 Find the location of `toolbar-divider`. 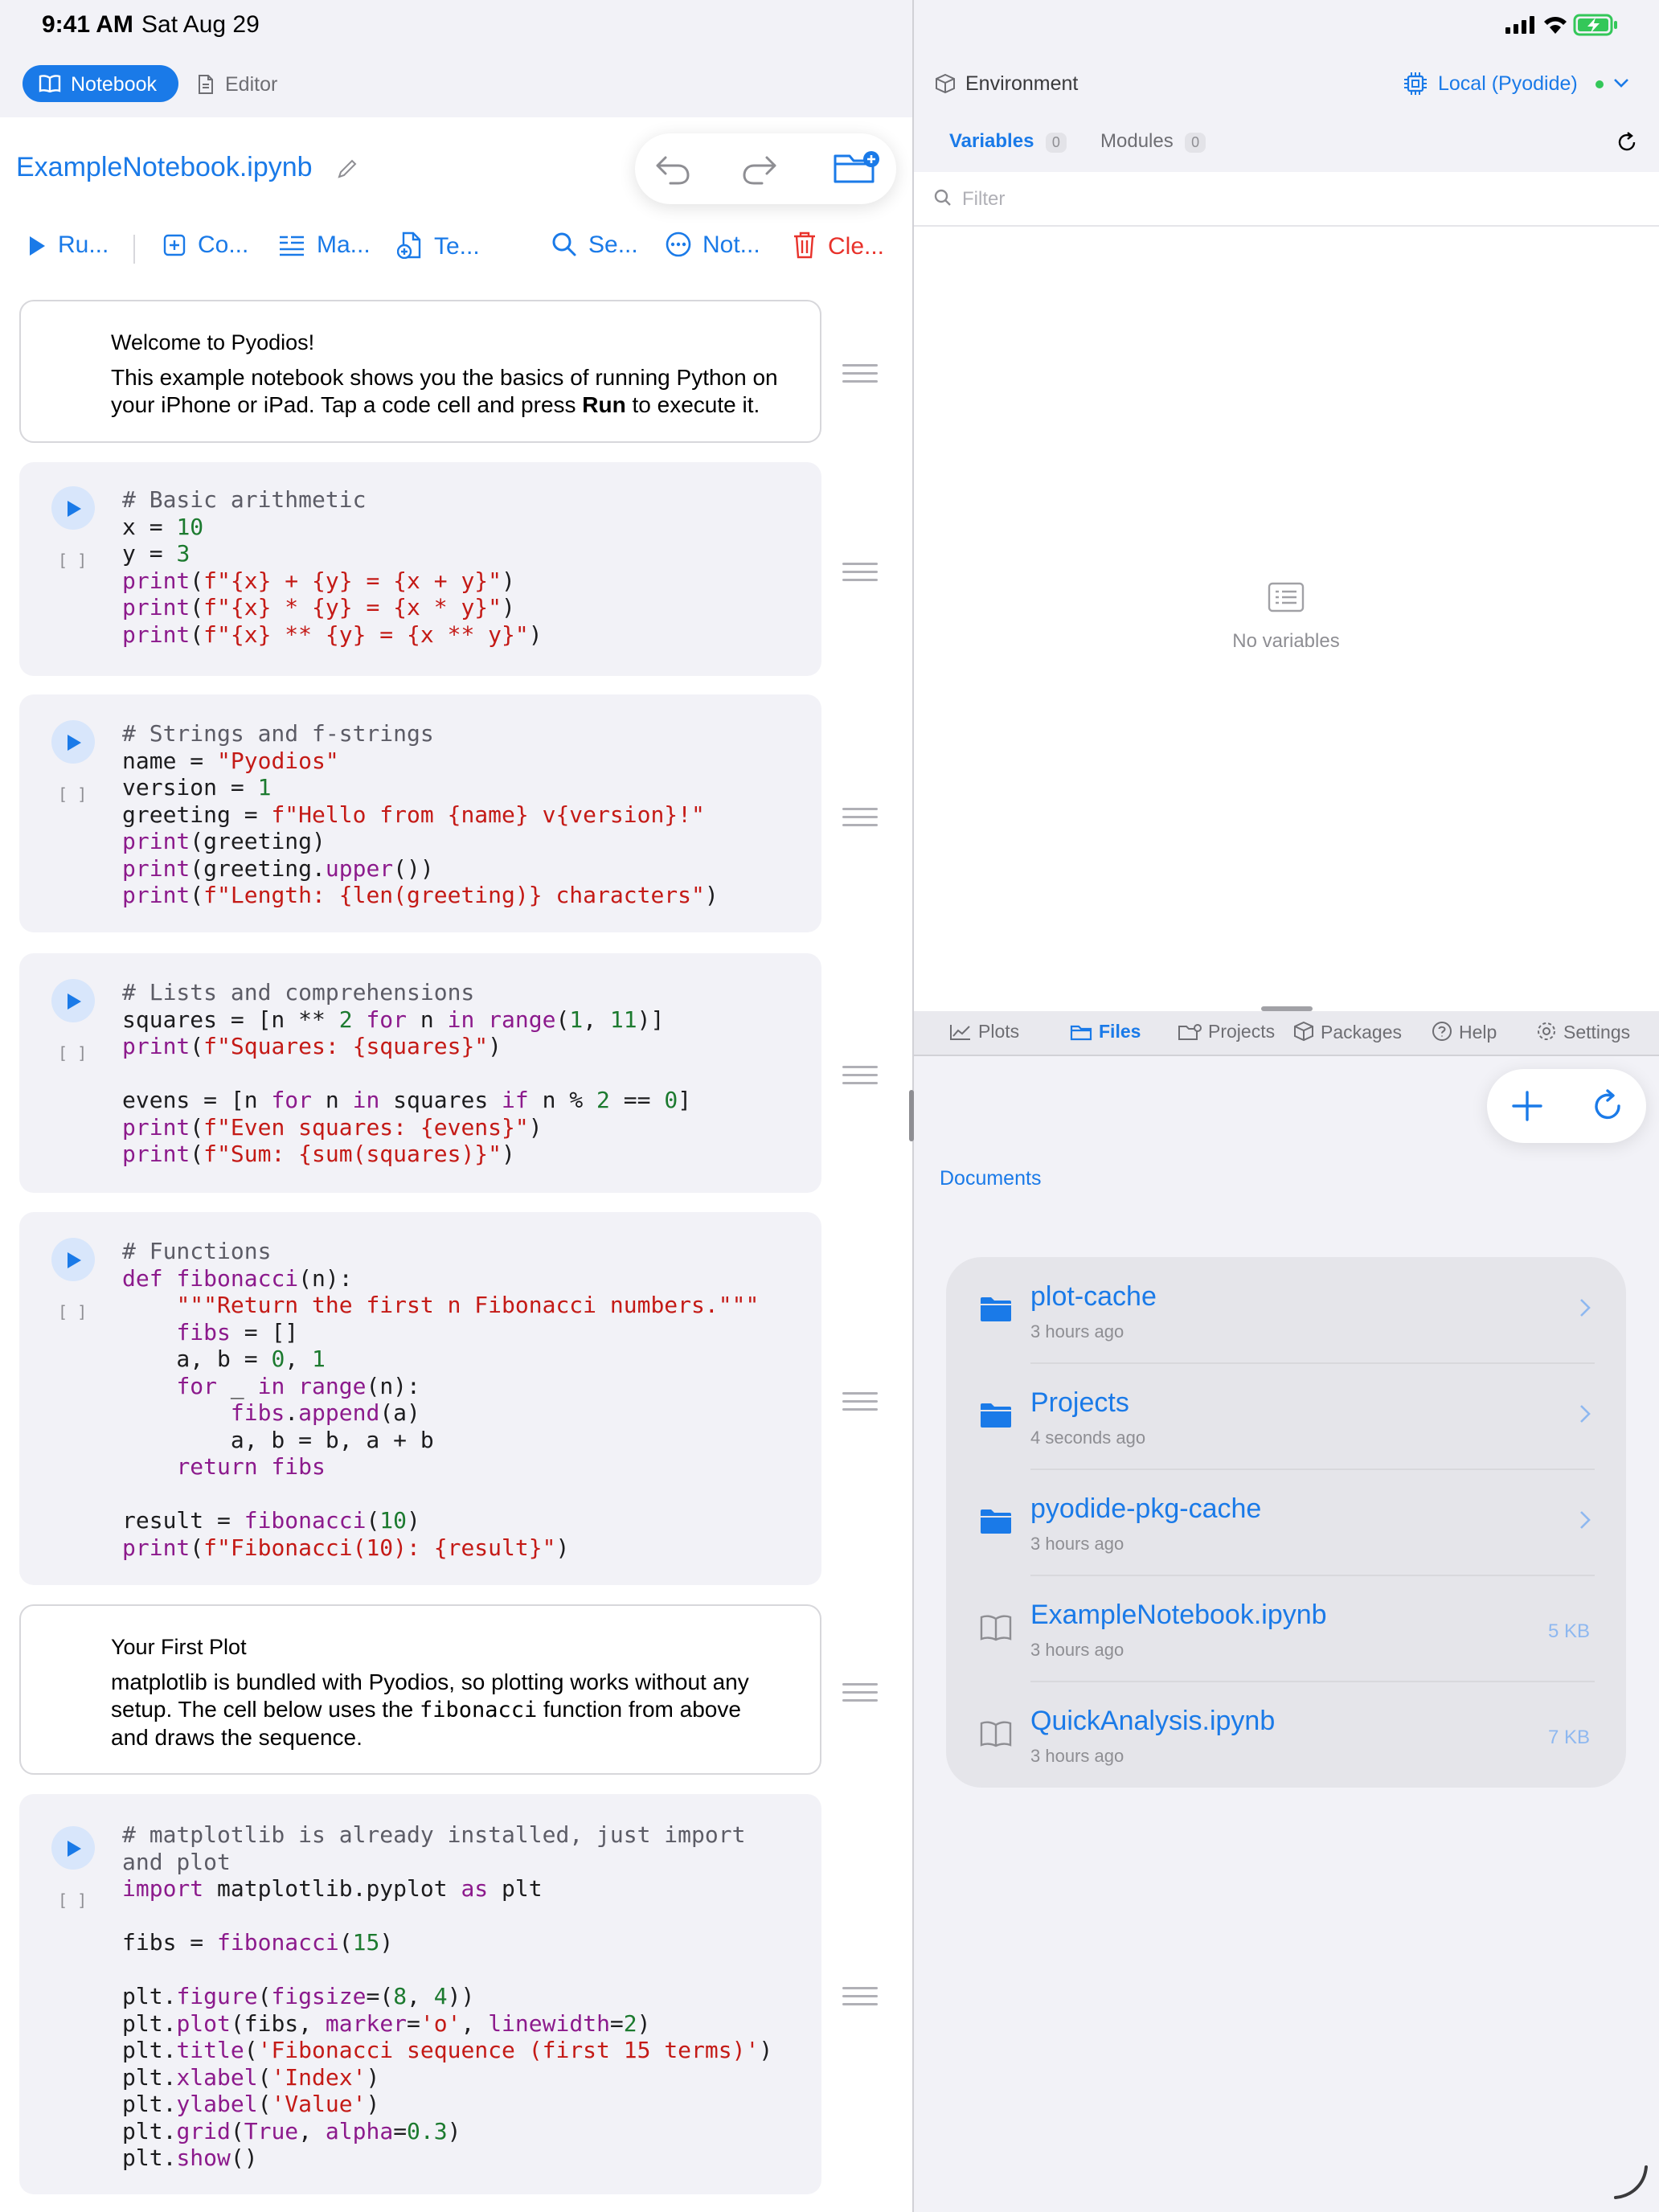

toolbar-divider is located at coordinates (134, 249).